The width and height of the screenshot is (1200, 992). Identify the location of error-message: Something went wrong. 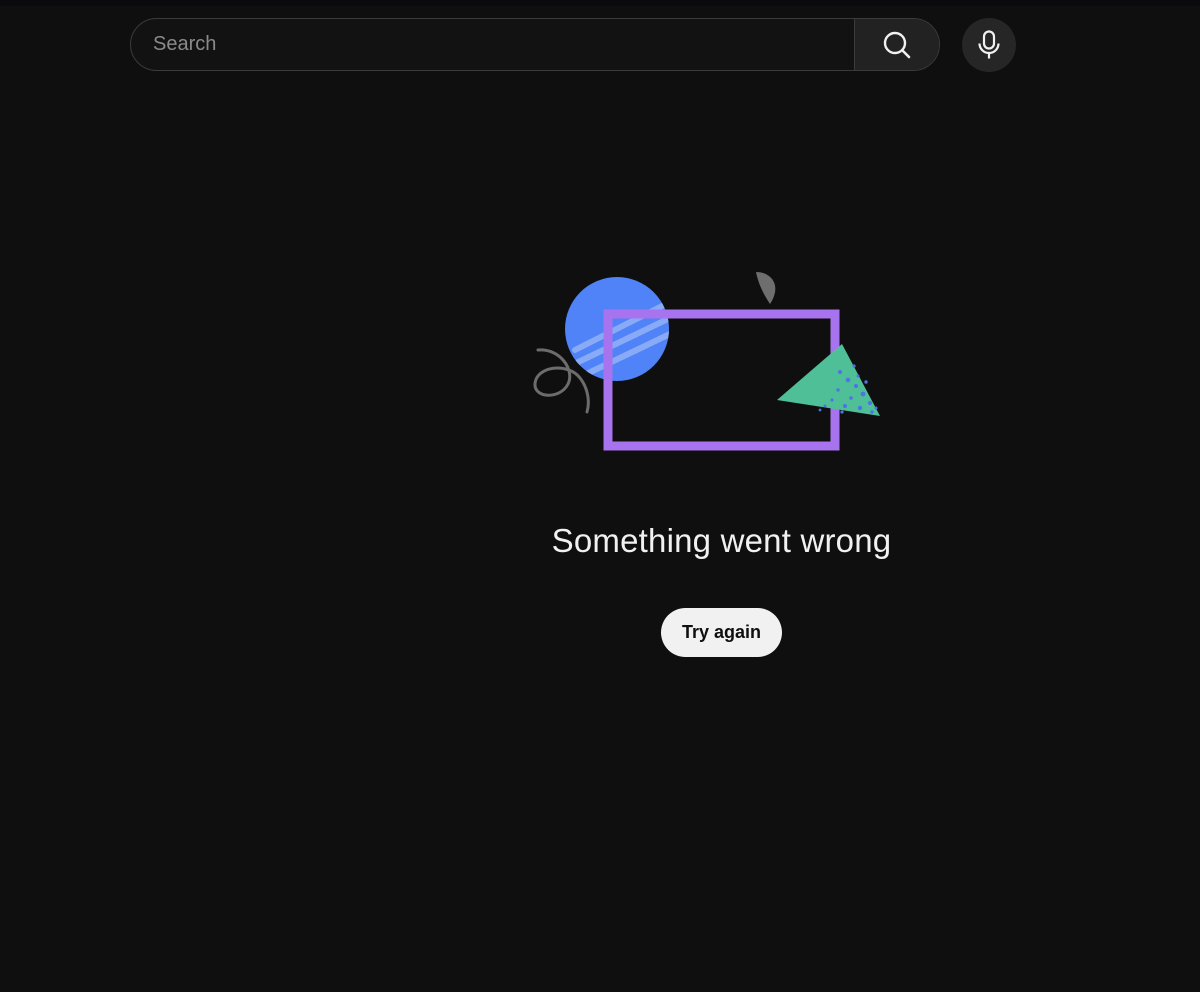
(721, 540).